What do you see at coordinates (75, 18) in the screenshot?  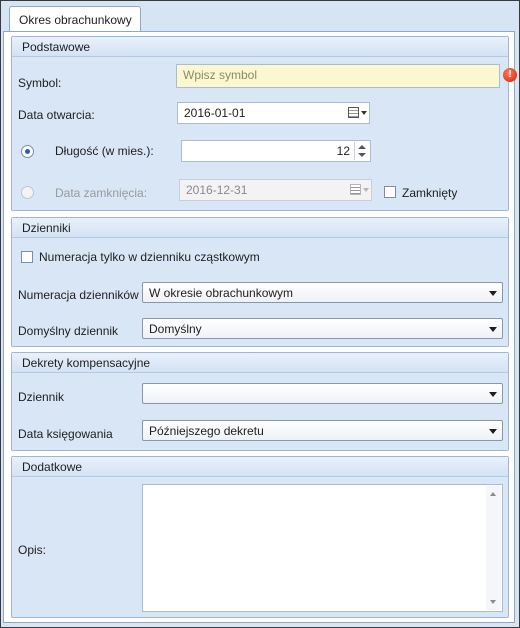 I see `tab-okres-obrachunkowy: Okres obrachunkowy` at bounding box center [75, 18].